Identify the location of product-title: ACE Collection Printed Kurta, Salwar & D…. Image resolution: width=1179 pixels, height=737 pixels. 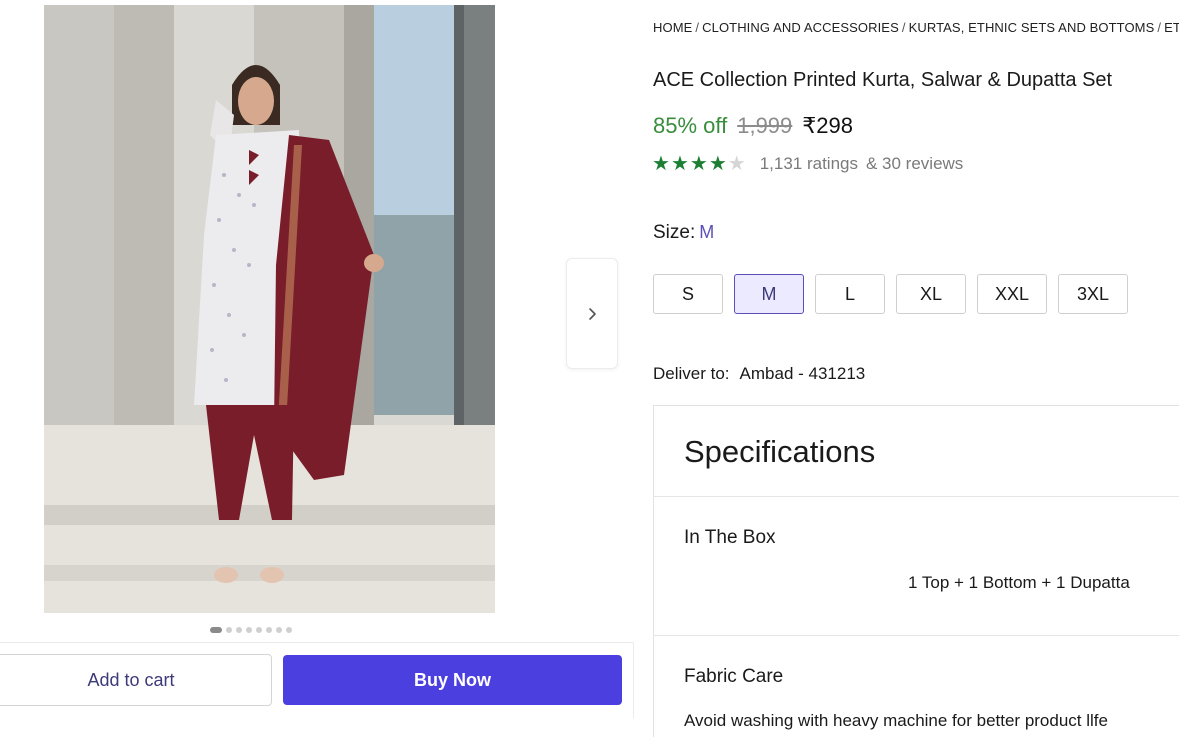
(883, 80).